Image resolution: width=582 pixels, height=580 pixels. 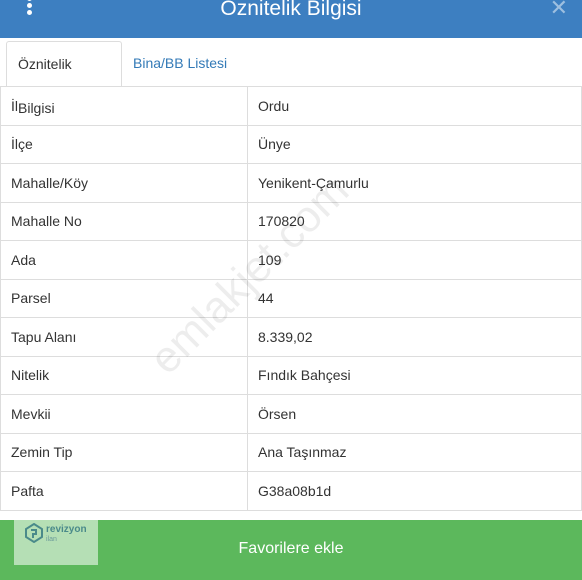 What do you see at coordinates (124, 106) in the screenshot?
I see `attribute-key: İl` at bounding box center [124, 106].